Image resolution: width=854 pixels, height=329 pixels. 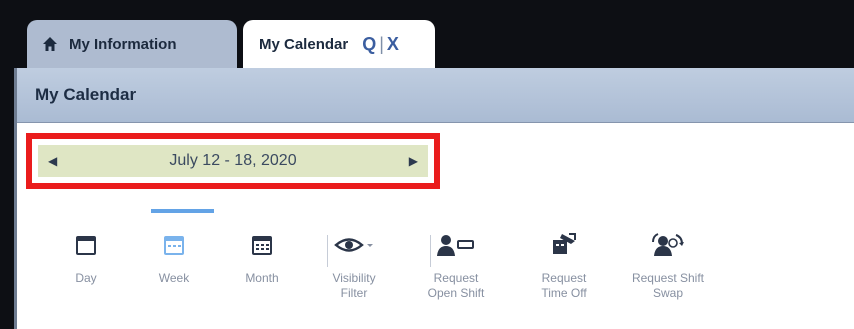 What do you see at coordinates (262, 278) in the screenshot?
I see `month-view-label: Month` at bounding box center [262, 278].